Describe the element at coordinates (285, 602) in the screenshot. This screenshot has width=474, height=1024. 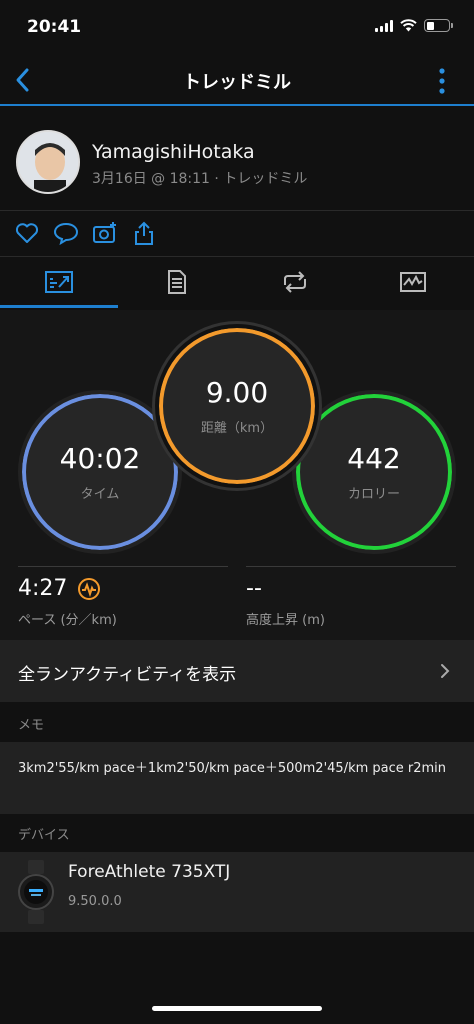
I see `elevation-stat: -- 高度上昇 (m)` at that location.